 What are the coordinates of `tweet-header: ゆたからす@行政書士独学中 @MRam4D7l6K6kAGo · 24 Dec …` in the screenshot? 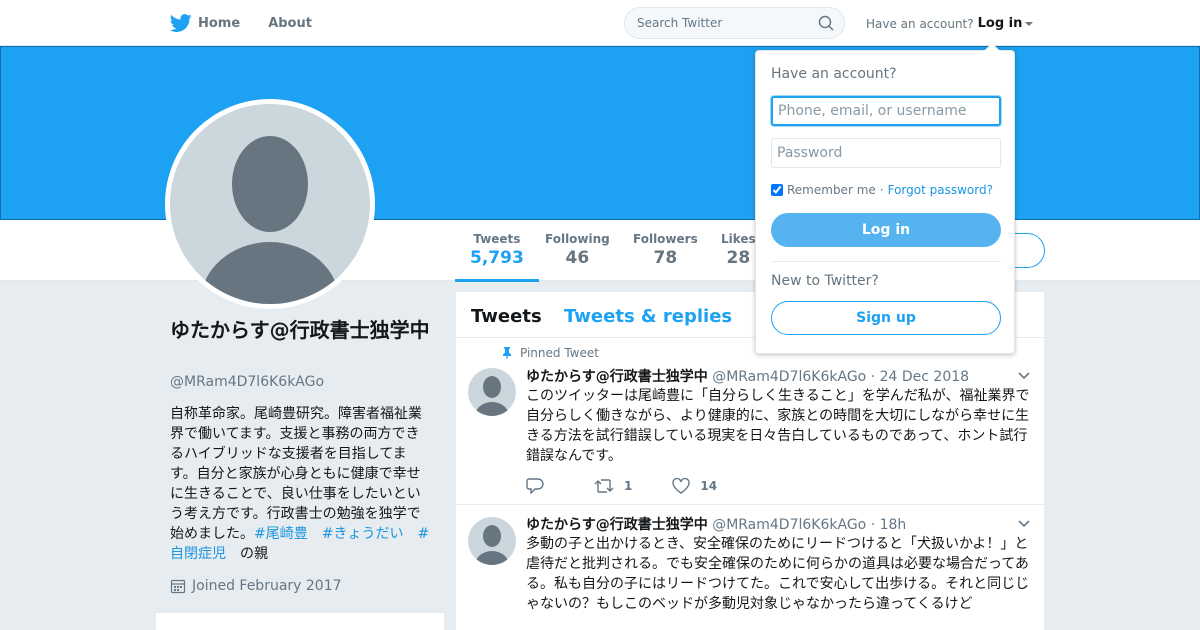 It's located at (747, 376).